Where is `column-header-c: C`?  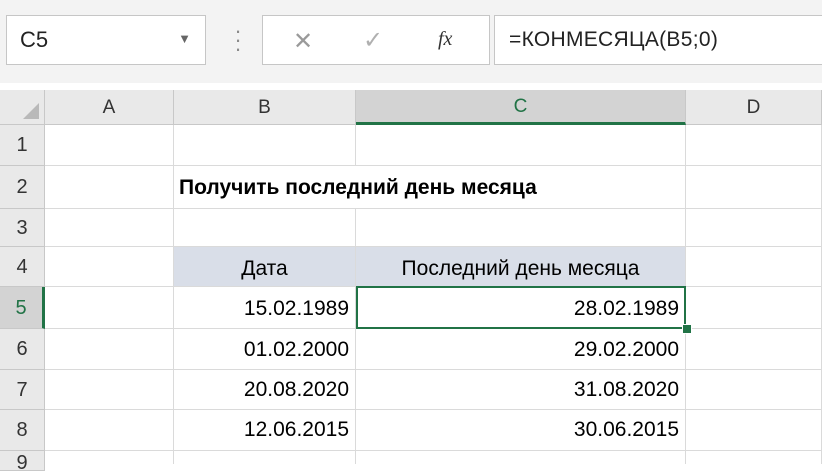
column-header-c: C is located at coordinates (521, 107).